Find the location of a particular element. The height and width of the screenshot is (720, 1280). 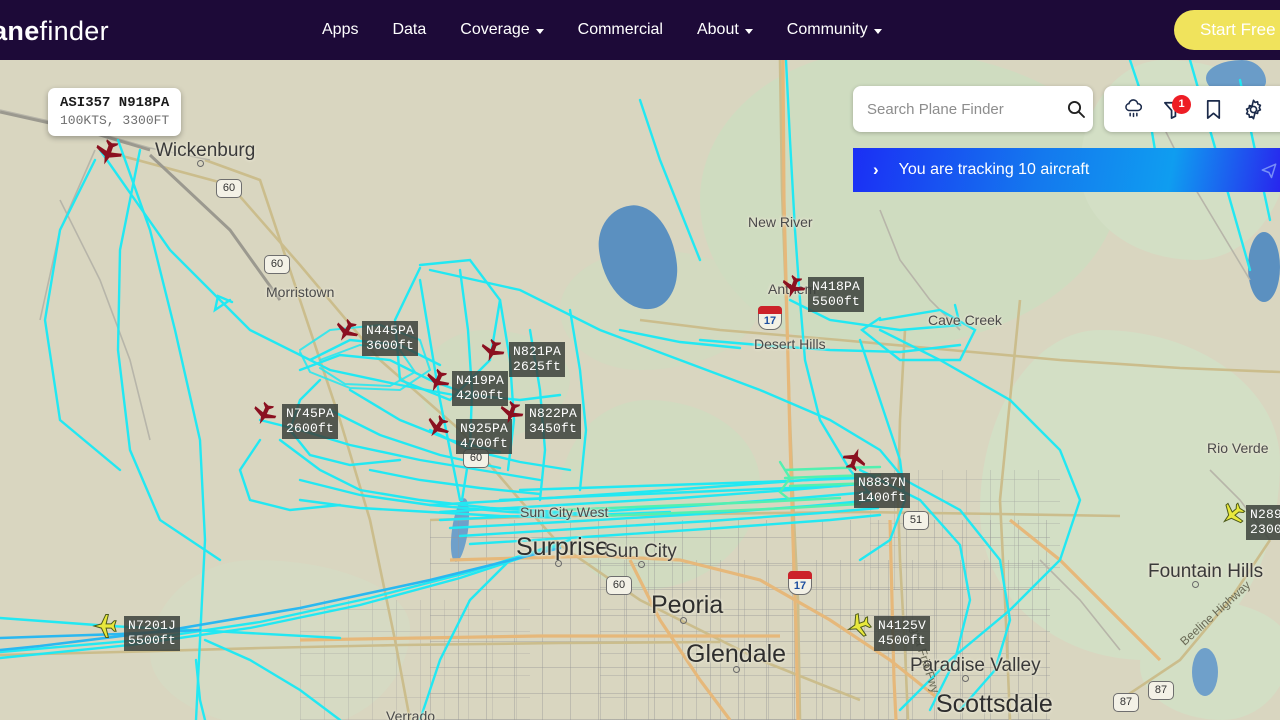

nav-link-commercial: Commercial is located at coordinates (620, 30).